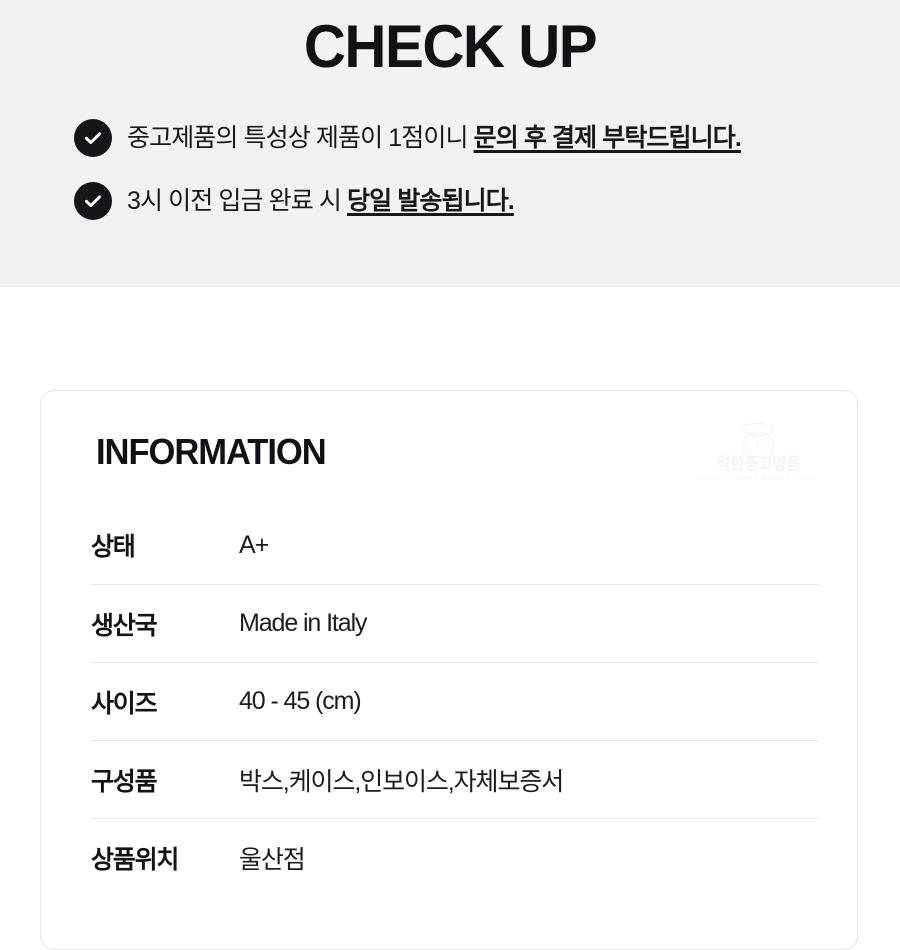 The width and height of the screenshot is (900, 950). I want to click on checkup-item-text-plain: 중고제품의 특성상 제품이 1점이니, so click(300, 138).